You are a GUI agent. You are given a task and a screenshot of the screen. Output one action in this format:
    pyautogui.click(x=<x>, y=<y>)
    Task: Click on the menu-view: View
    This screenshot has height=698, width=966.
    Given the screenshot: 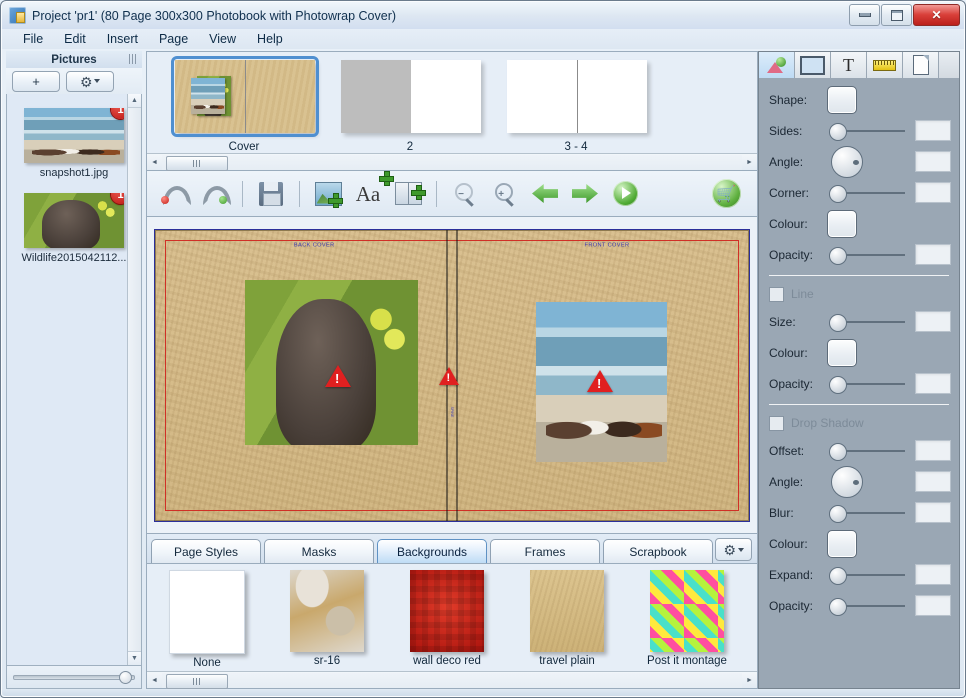 What is the action you would take?
    pyautogui.click(x=222, y=39)
    